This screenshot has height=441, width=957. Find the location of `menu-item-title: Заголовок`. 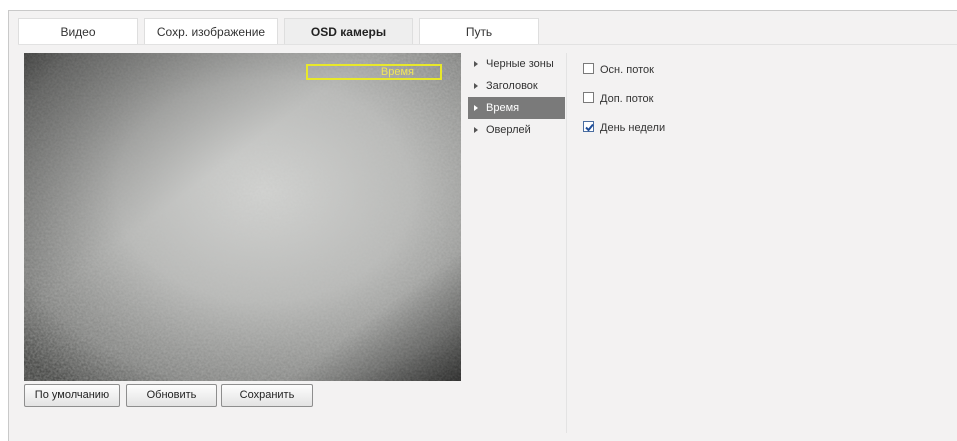

menu-item-title: Заголовок is located at coordinates (516, 86).